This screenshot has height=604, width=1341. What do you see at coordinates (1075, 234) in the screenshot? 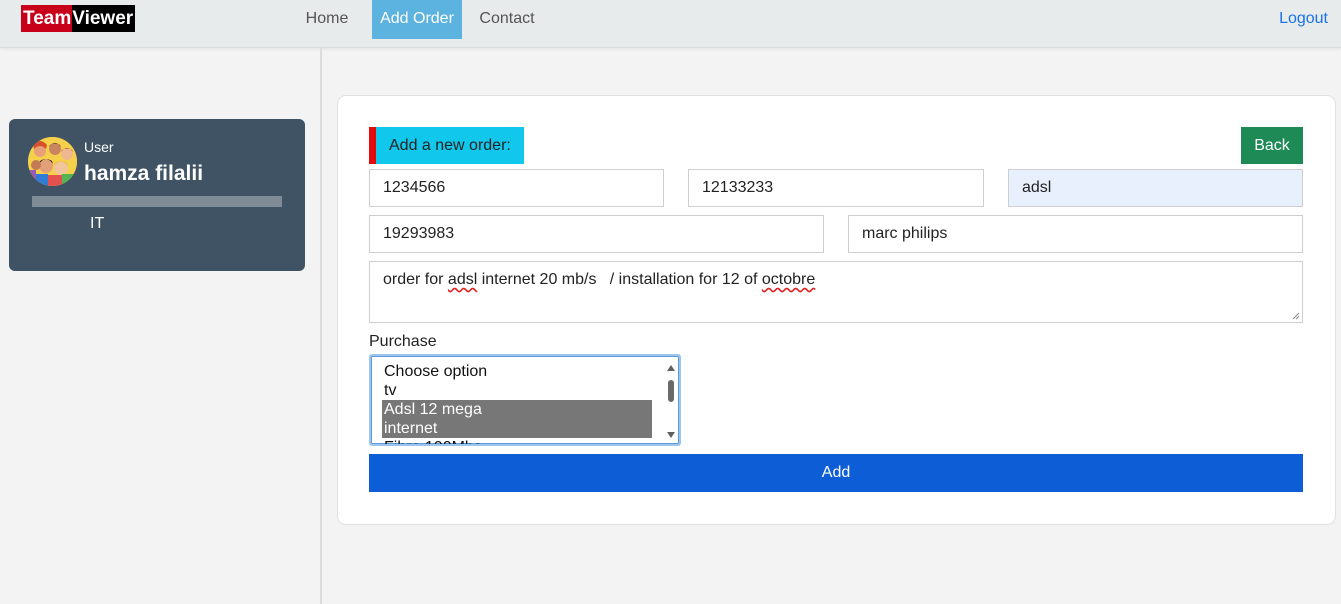
I see `client-name-field: marc philips` at bounding box center [1075, 234].